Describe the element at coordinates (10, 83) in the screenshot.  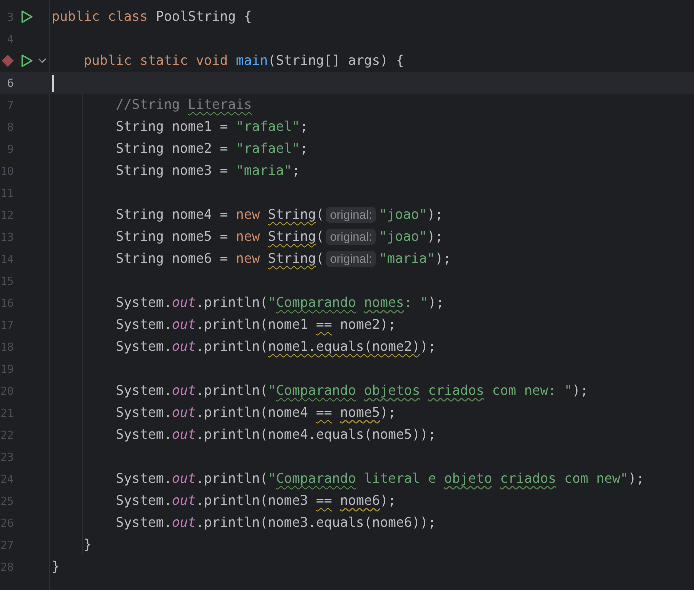
I see `line-number: 6` at that location.